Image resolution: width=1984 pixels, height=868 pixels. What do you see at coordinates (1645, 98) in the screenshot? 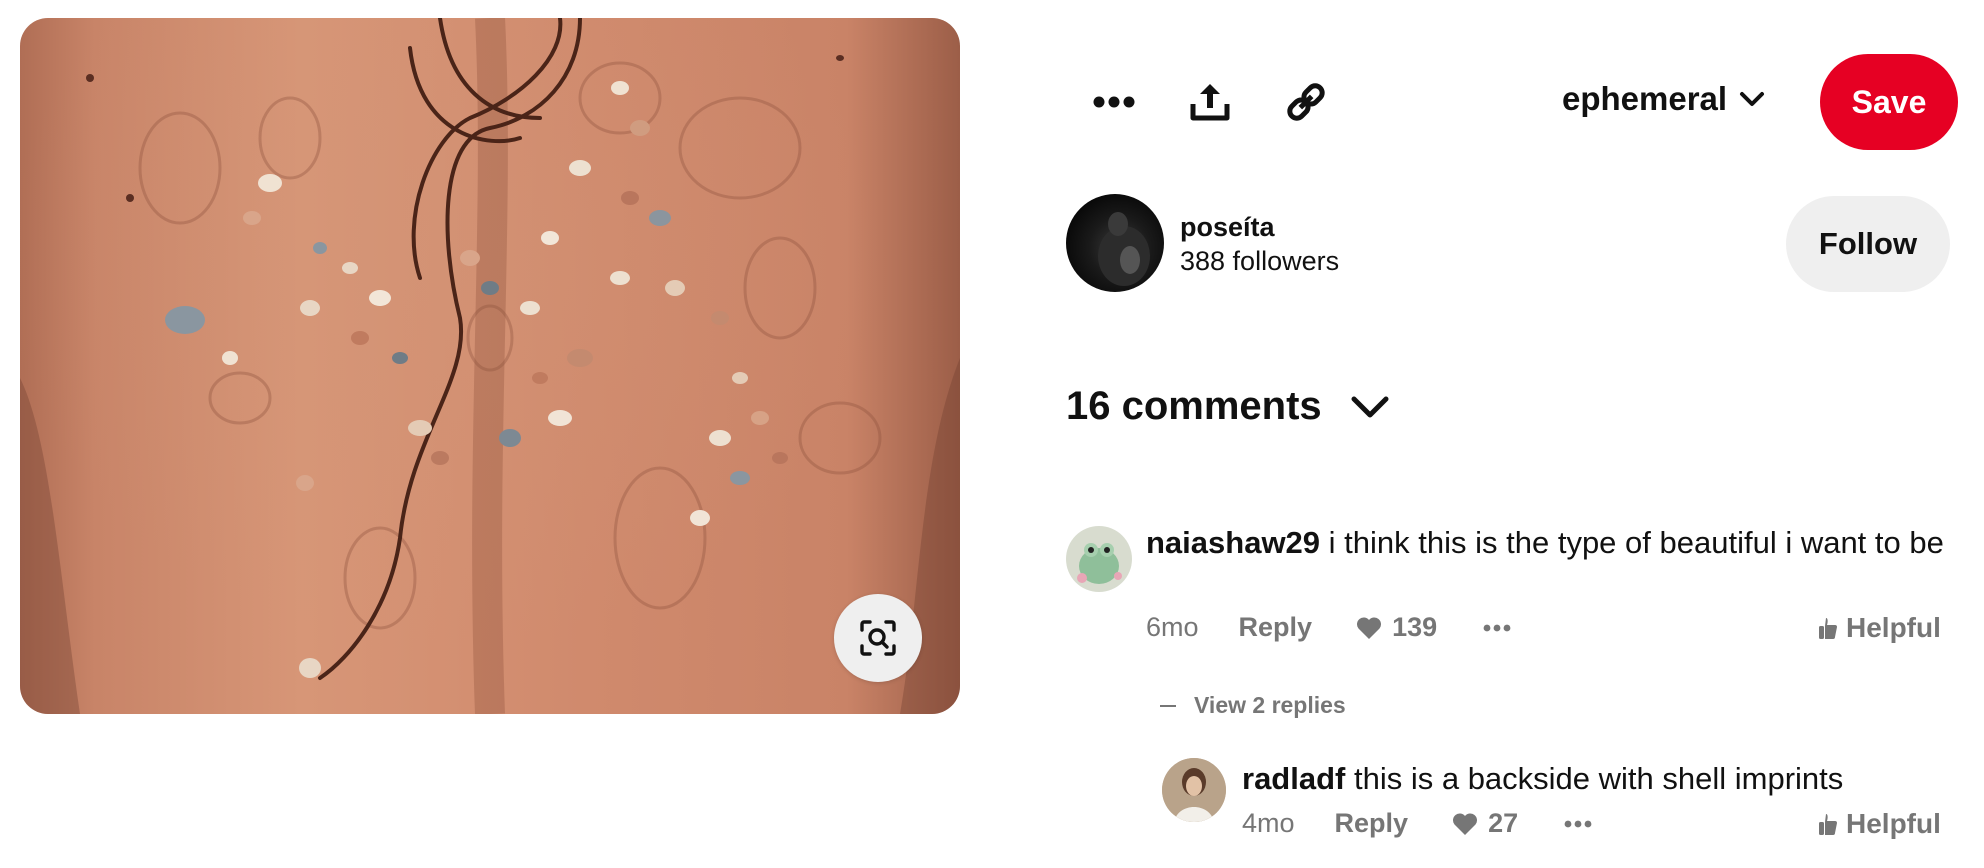
I see `board-name: ephemeral` at bounding box center [1645, 98].